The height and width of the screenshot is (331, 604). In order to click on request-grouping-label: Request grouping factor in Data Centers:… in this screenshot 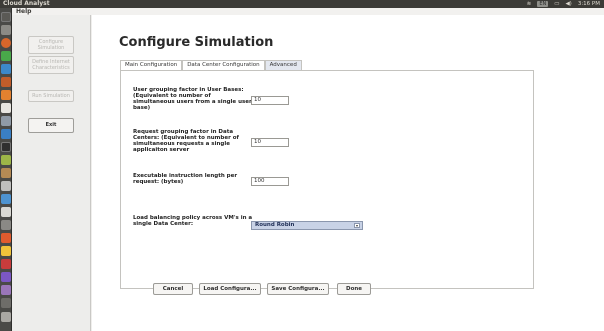, I will do `click(186, 141)`.